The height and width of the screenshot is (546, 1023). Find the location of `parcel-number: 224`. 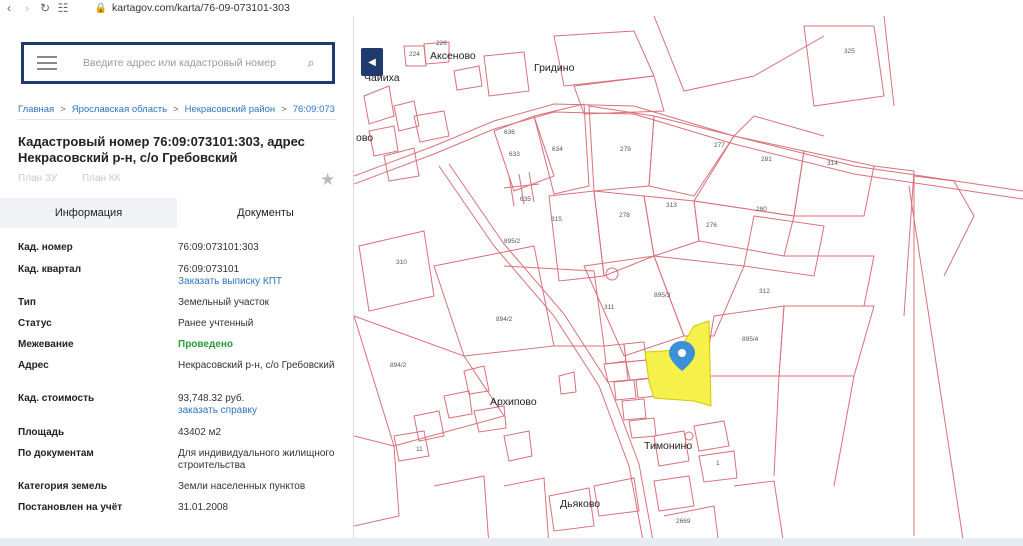

parcel-number: 224 is located at coordinates (414, 54).